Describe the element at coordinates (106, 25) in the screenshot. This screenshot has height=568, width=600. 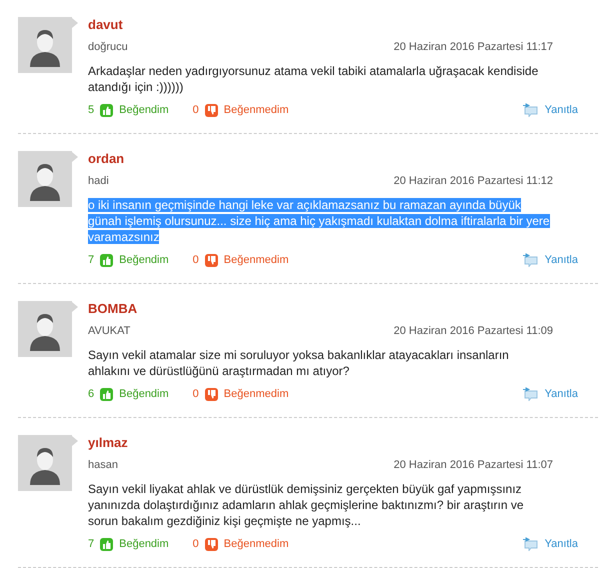
I see `author-name: davut` at that location.